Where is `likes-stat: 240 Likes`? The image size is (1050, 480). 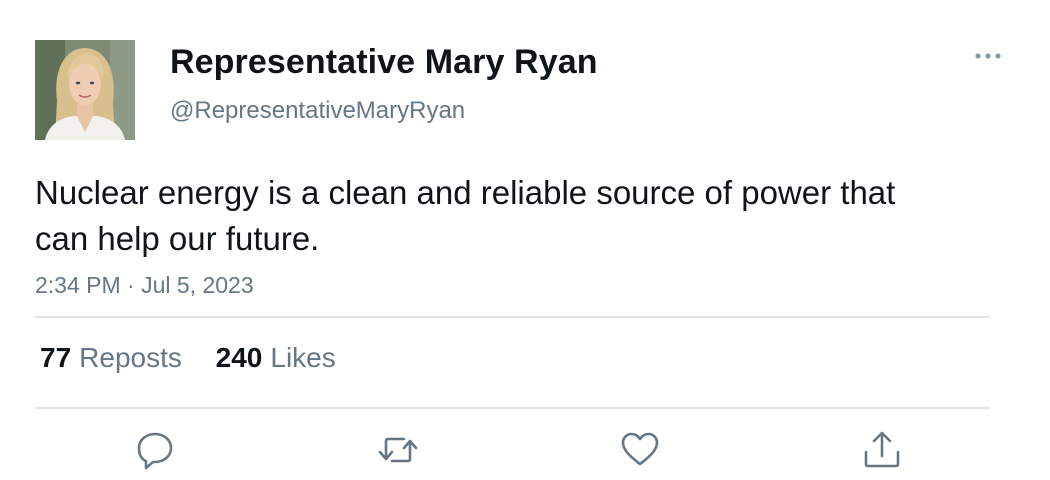
likes-stat: 240 Likes is located at coordinates (276, 358).